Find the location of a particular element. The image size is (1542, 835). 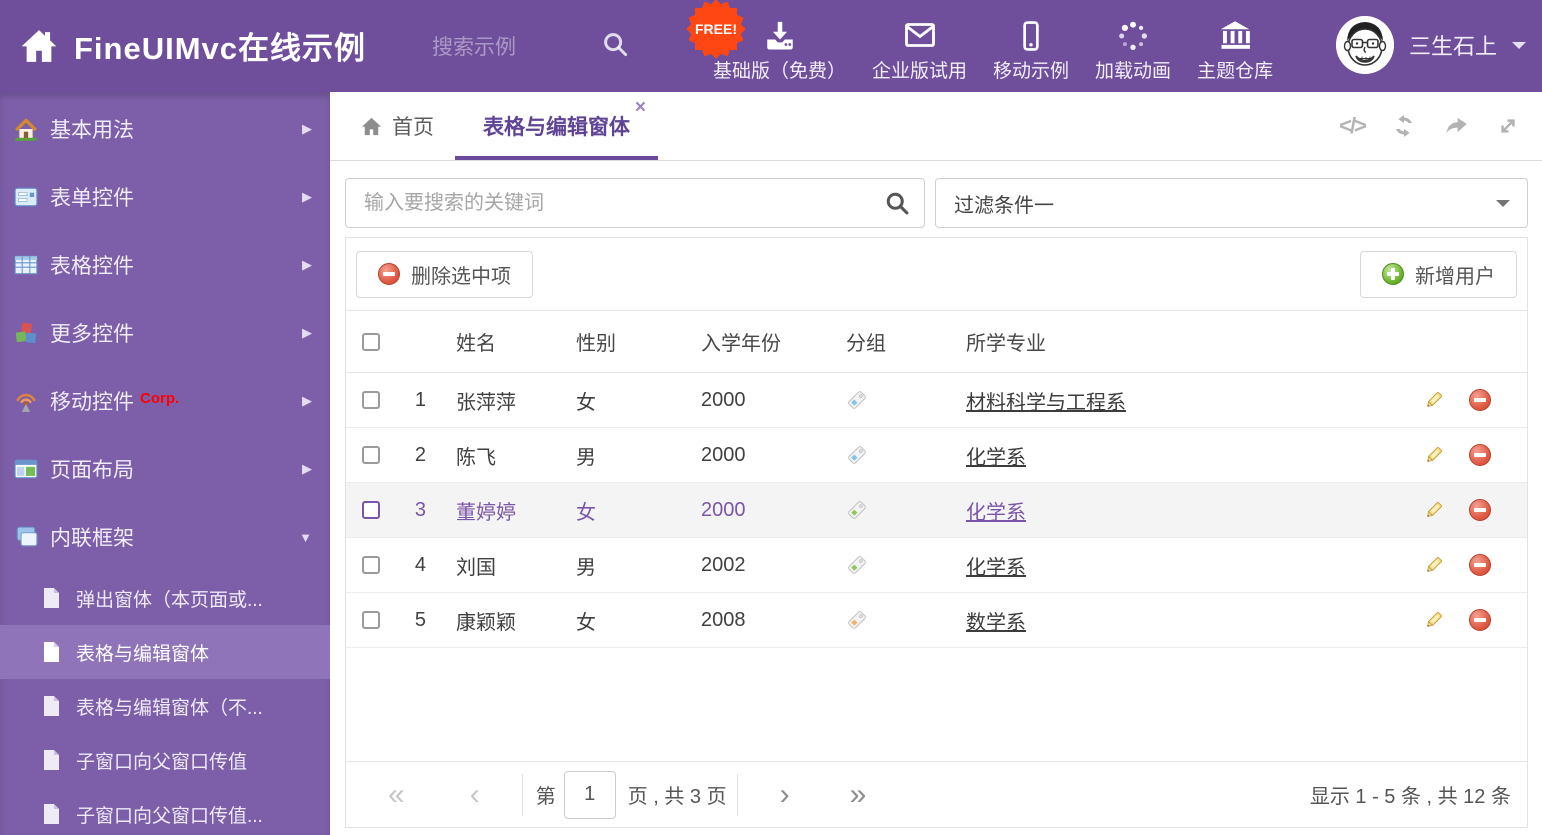

home-icon is located at coordinates (371, 126).